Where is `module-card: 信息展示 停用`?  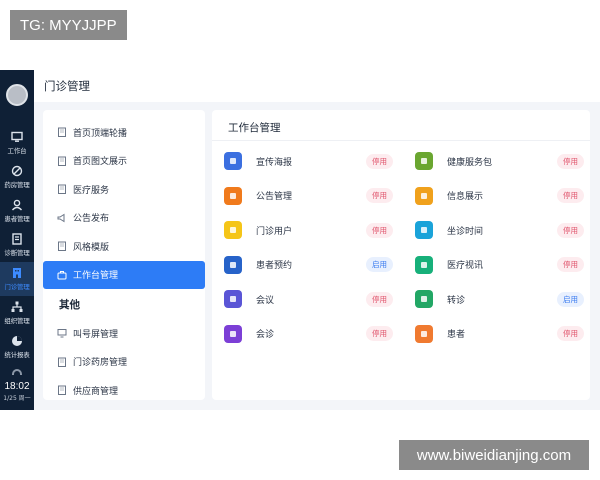 module-card: 信息展示 停用 is located at coordinates (499, 196).